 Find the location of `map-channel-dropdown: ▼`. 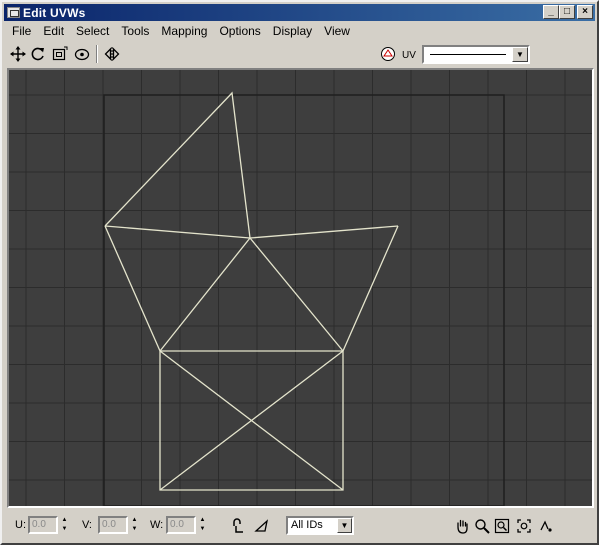

map-channel-dropdown: ▼ is located at coordinates (476, 54).